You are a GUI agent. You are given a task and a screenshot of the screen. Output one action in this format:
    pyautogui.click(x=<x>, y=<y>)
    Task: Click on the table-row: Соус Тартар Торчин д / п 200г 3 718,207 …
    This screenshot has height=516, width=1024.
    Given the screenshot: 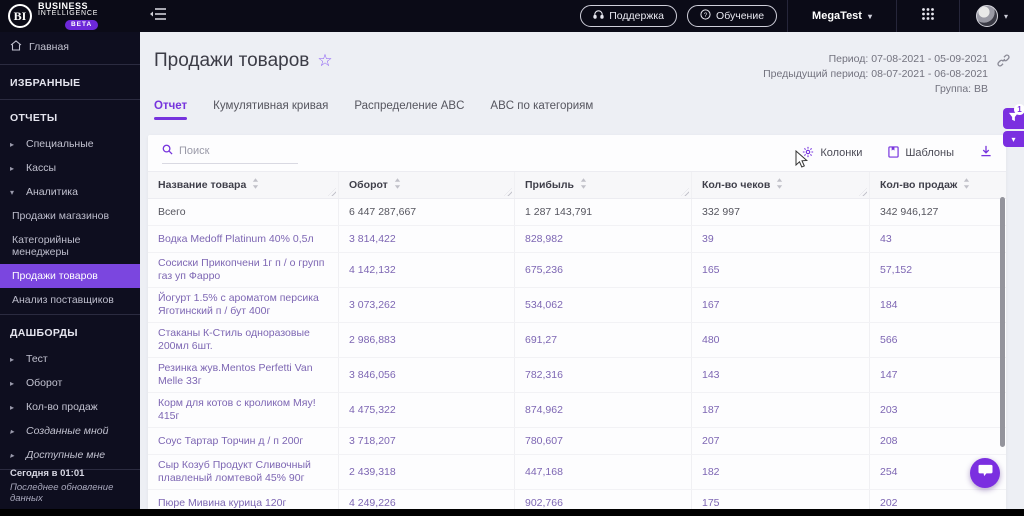 What is the action you would take?
    pyautogui.click(x=577, y=441)
    